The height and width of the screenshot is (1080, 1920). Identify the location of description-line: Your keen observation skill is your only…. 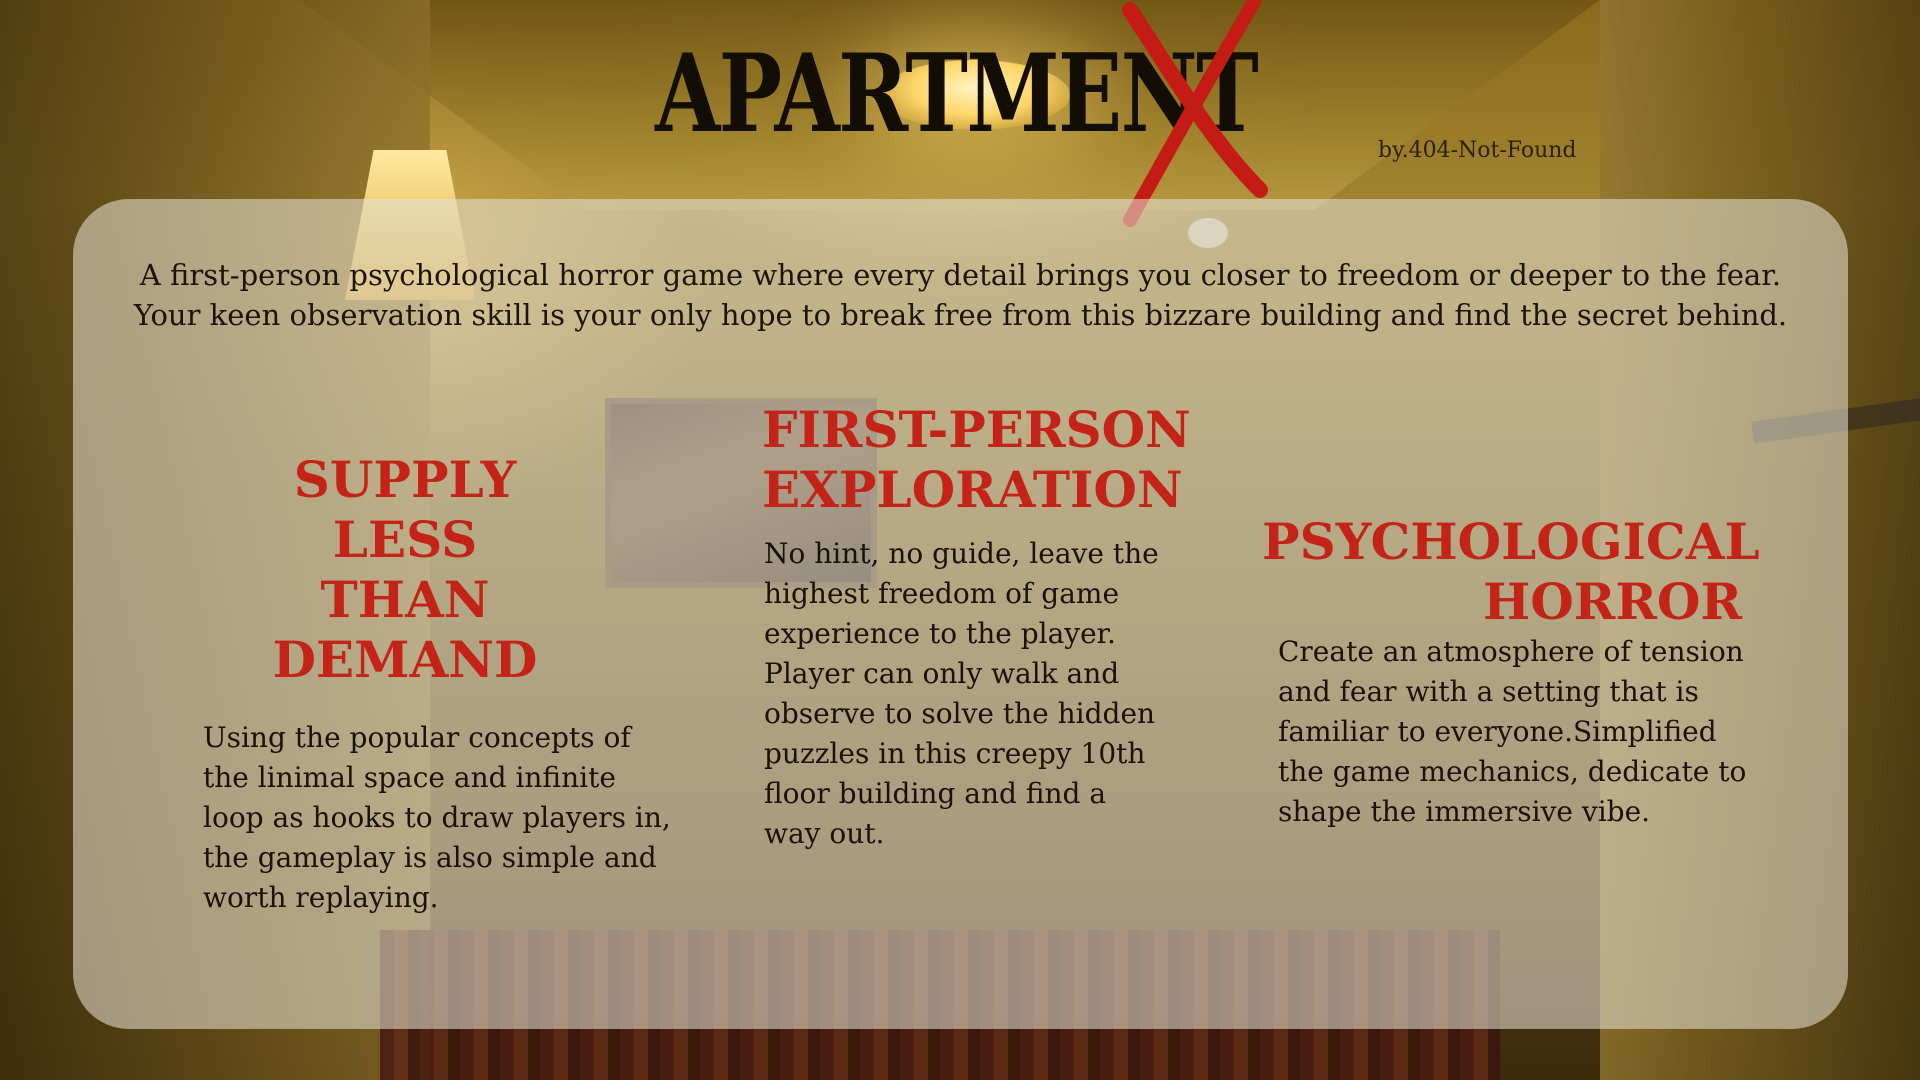
(960, 315).